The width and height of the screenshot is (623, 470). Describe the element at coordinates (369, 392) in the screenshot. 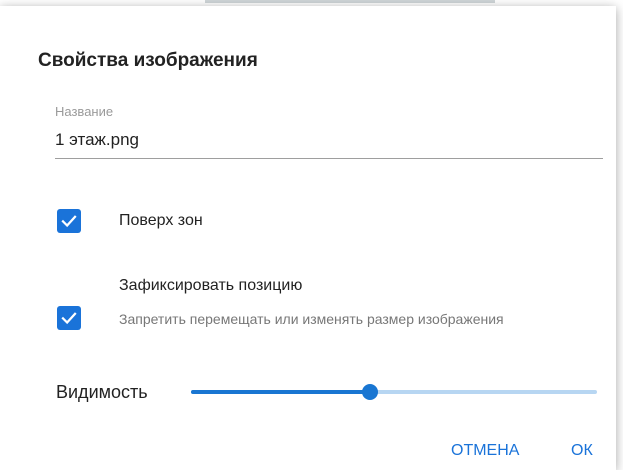

I see `slider-thumb` at that location.